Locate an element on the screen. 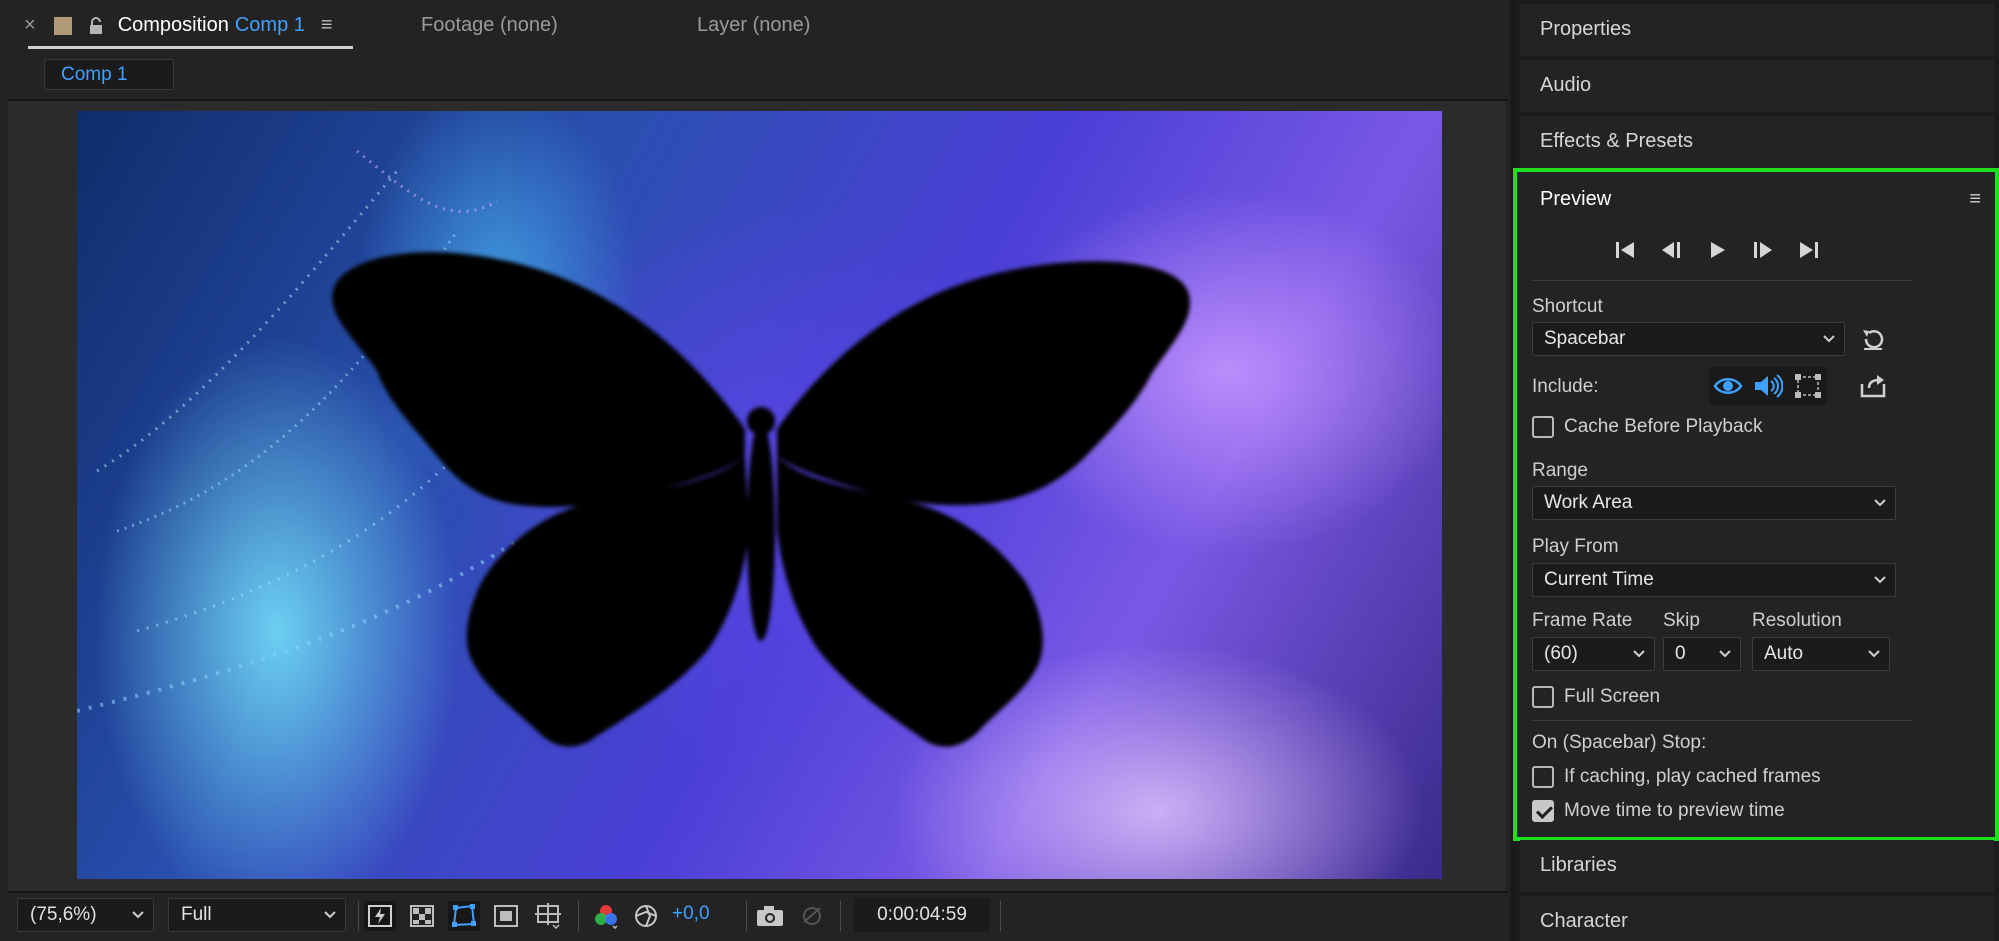 This screenshot has width=1999, height=941. tab-layer: Layer (none) is located at coordinates (753, 25).